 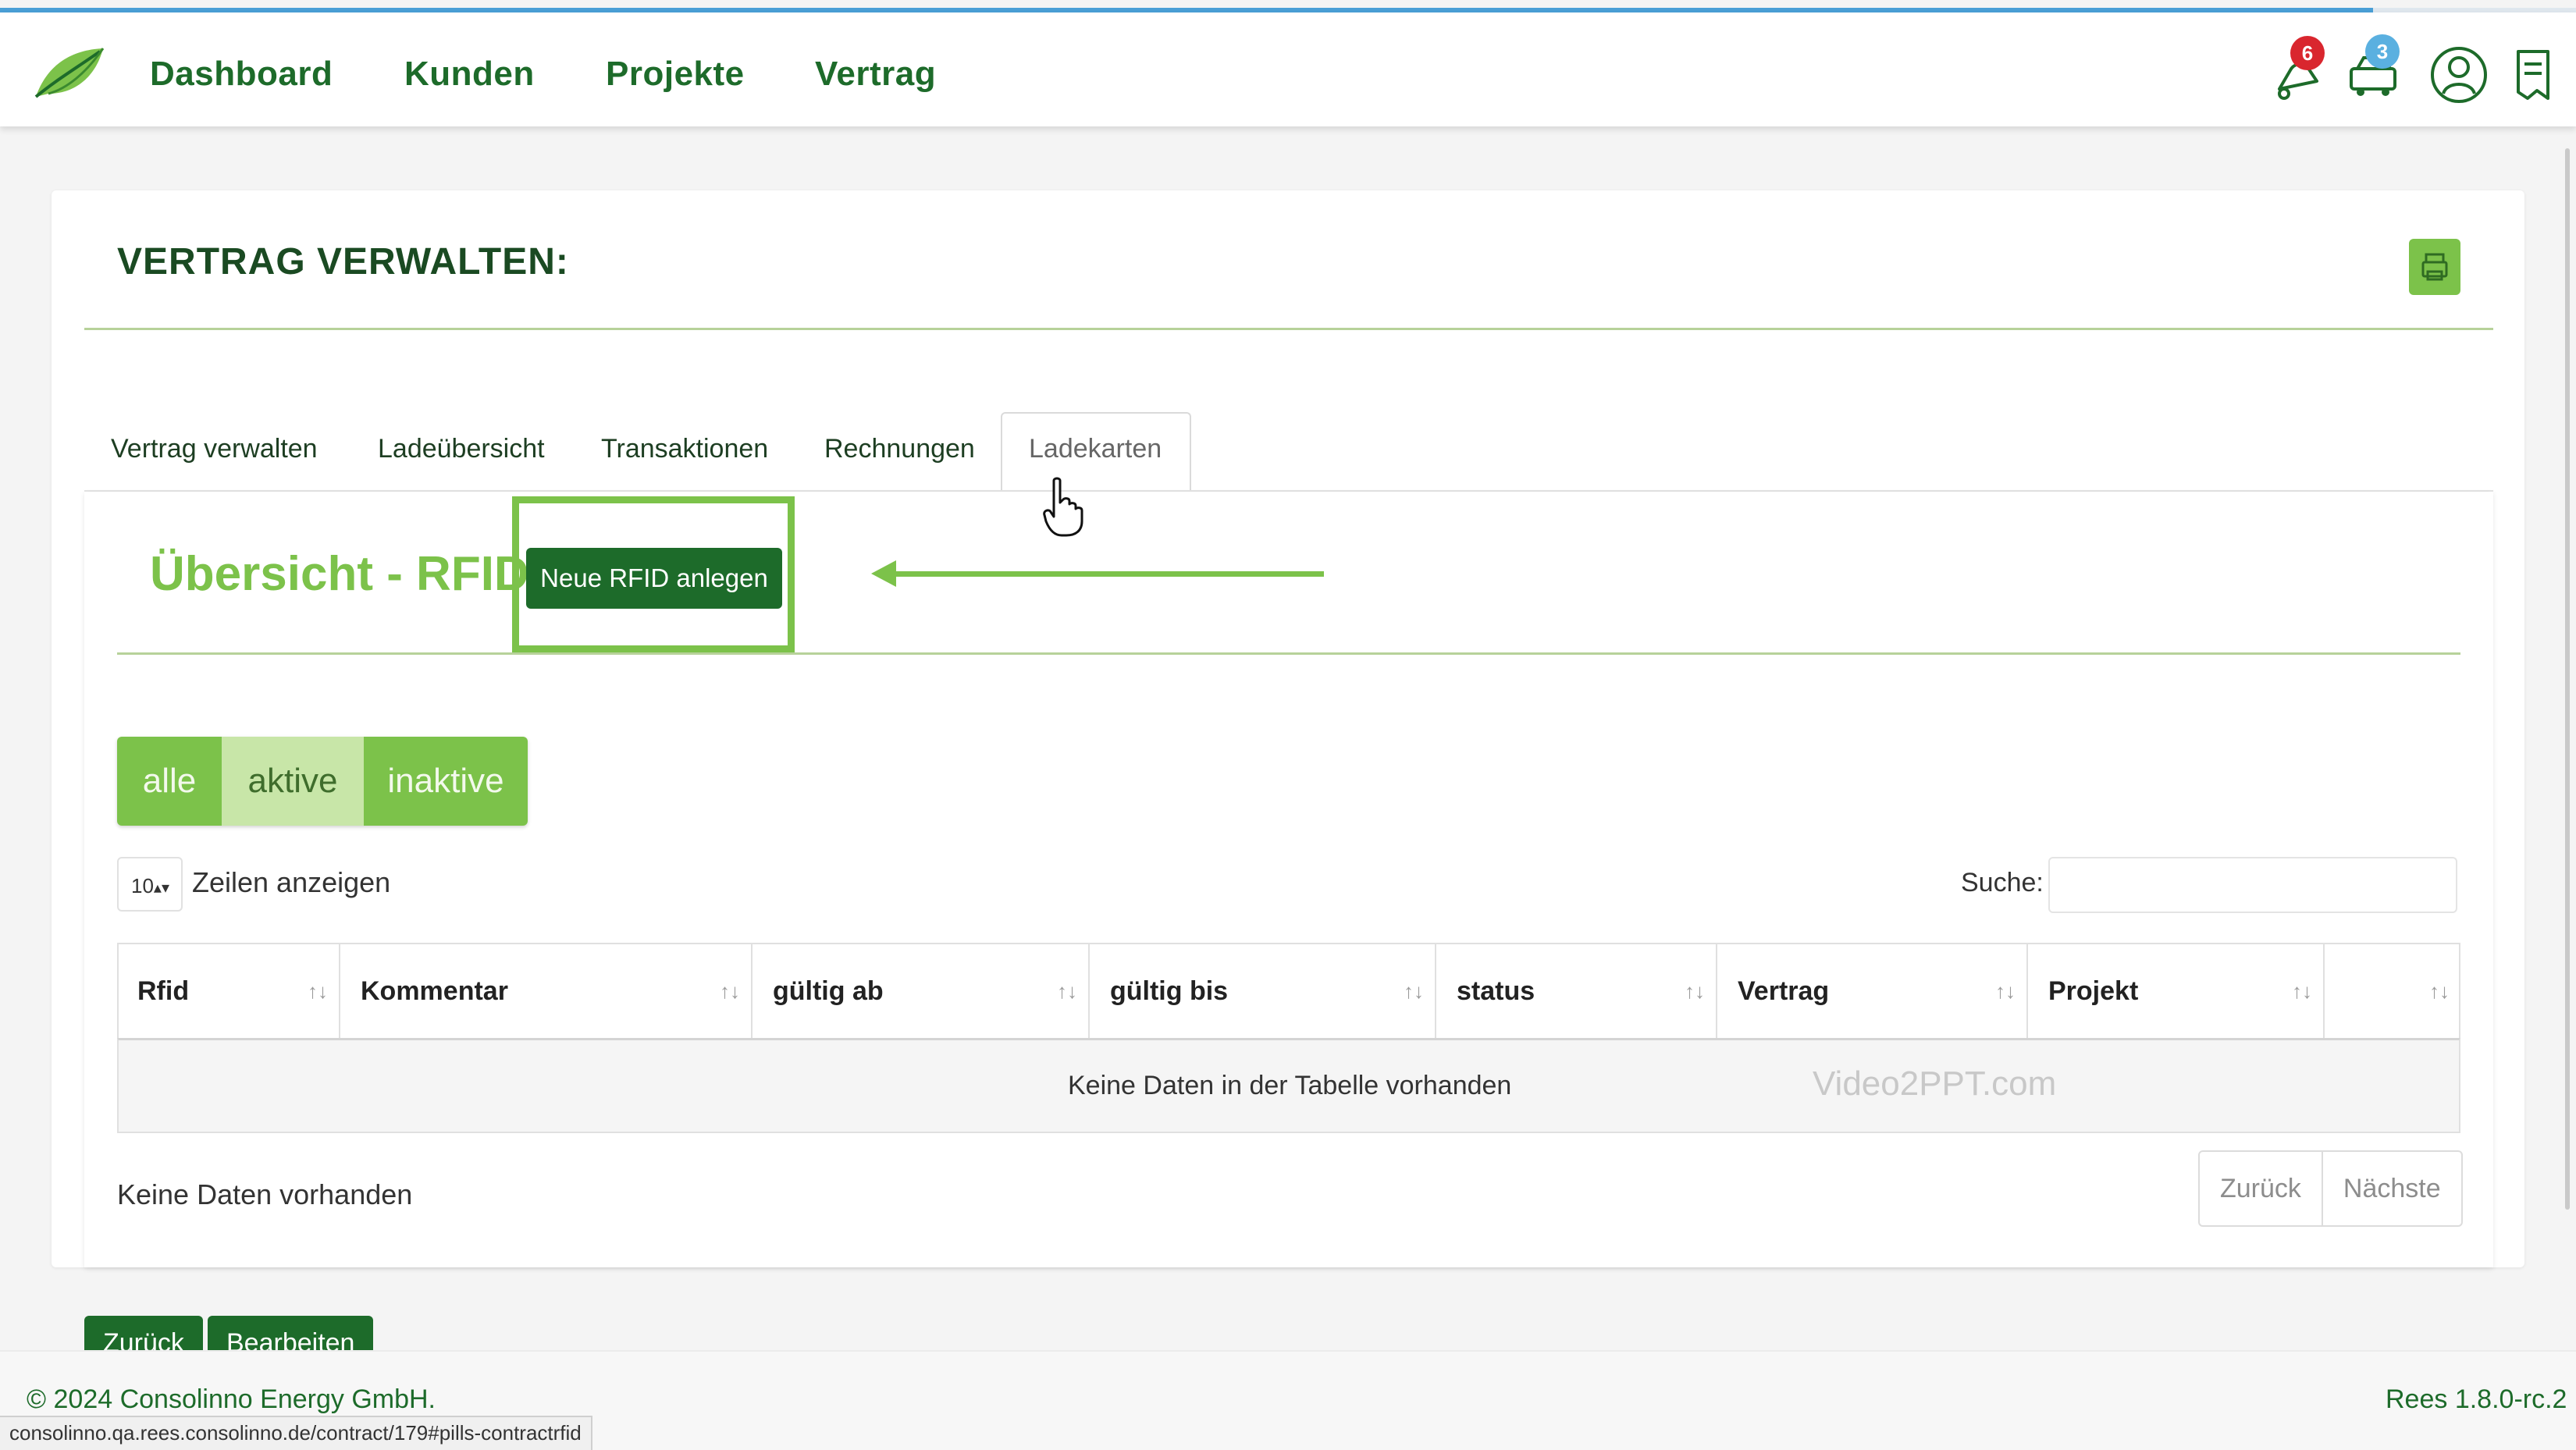 I want to click on section-title: Übersicht - RFIDs, so click(x=353, y=574).